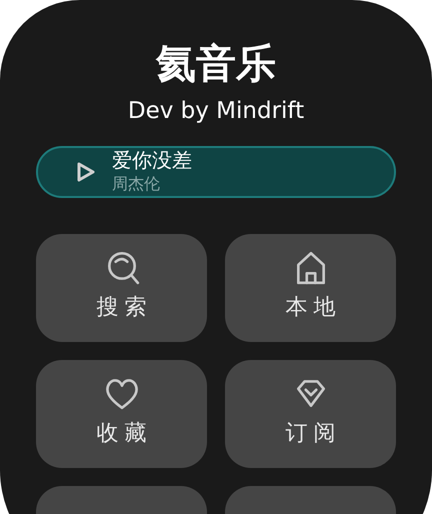 Image resolution: width=432 pixels, height=514 pixels. I want to click on menu-tile: 收 藏, so click(121, 414).